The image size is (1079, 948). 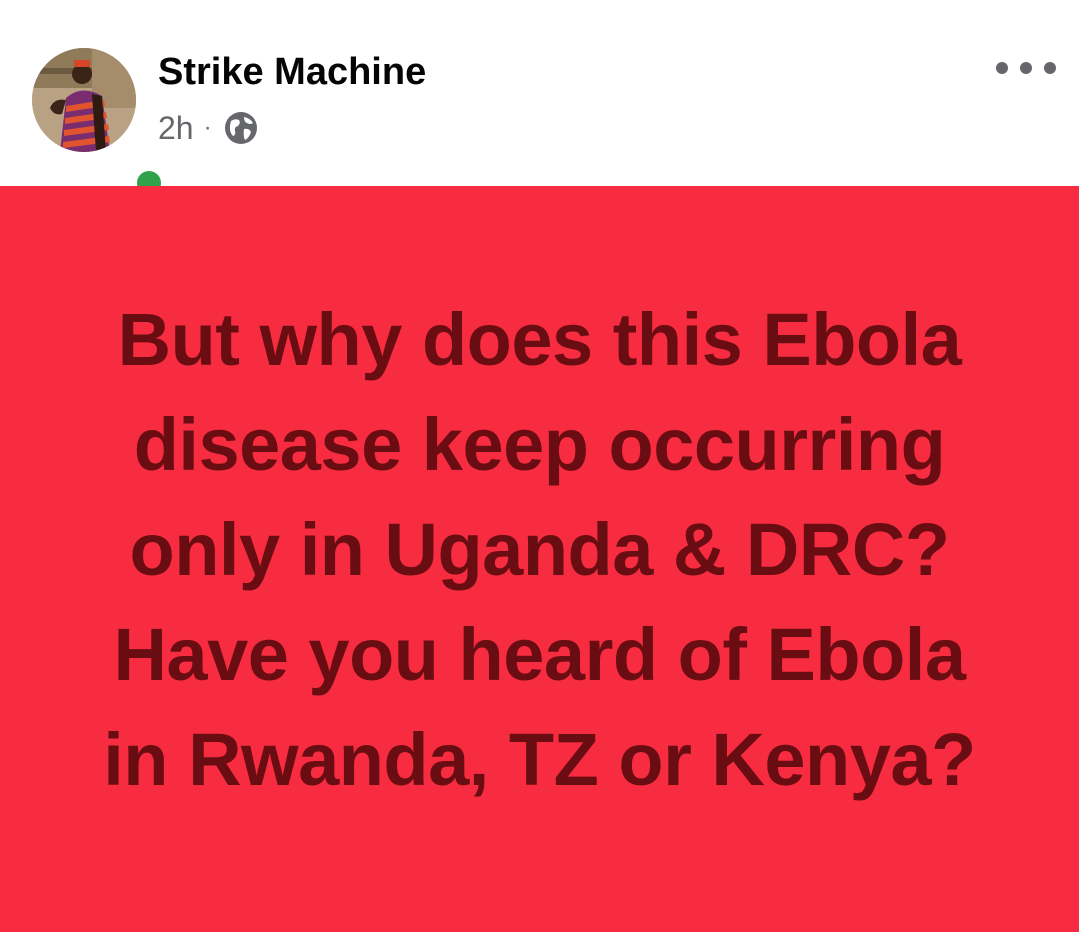 I want to click on more-options-button, so click(x=1026, y=68).